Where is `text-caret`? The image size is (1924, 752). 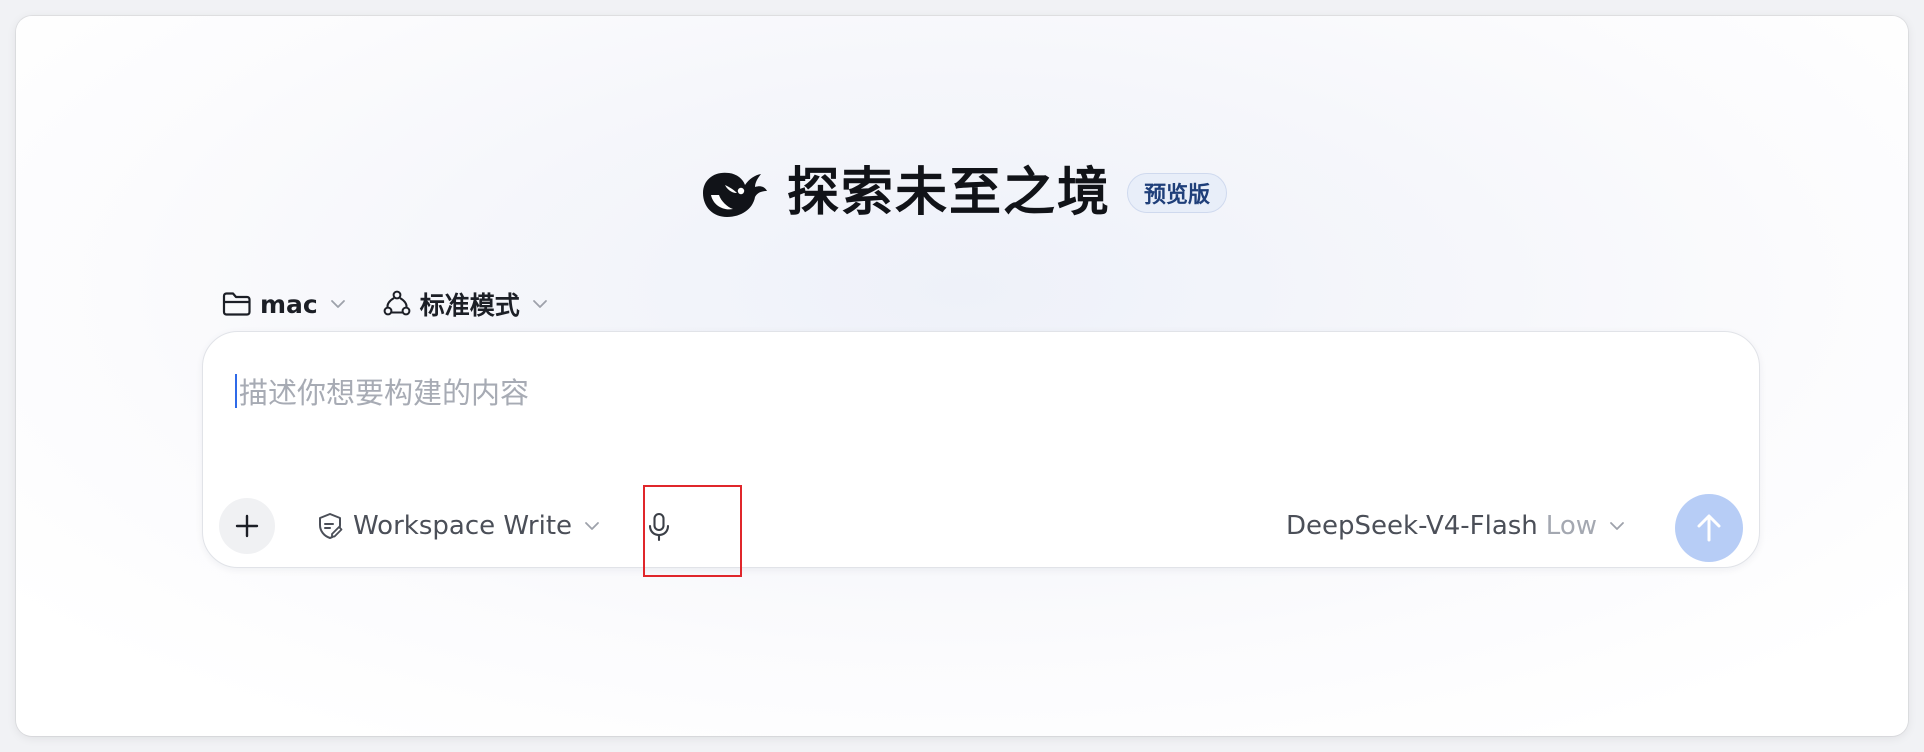
text-caret is located at coordinates (236, 391).